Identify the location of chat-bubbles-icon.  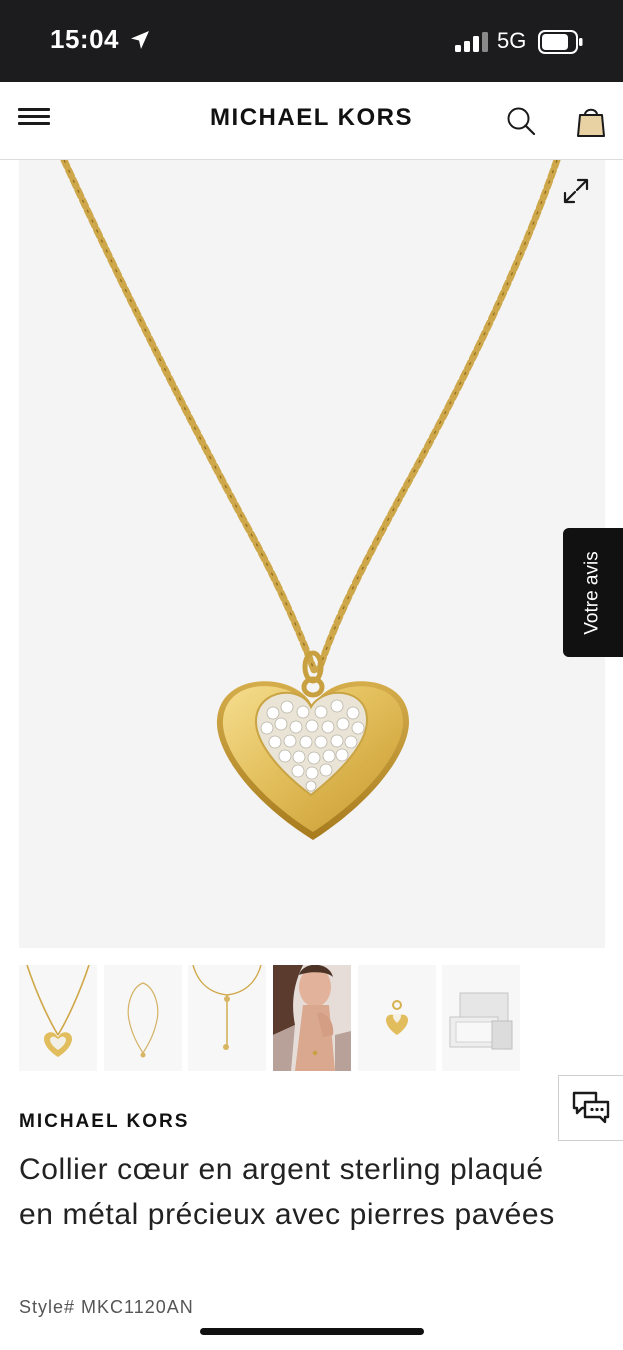
(591, 1107).